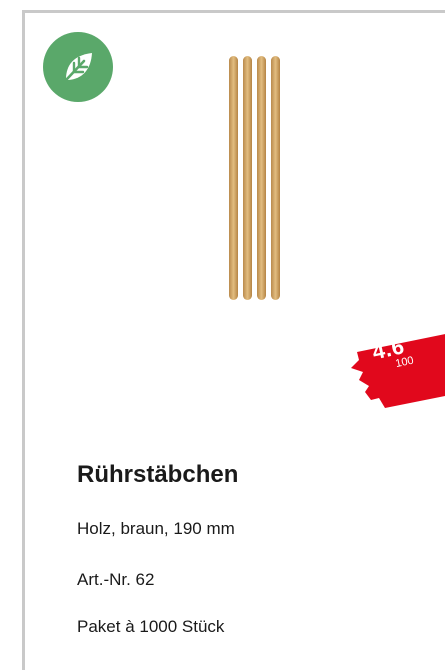 The height and width of the screenshot is (670, 445). I want to click on eco-badge, so click(78, 67).